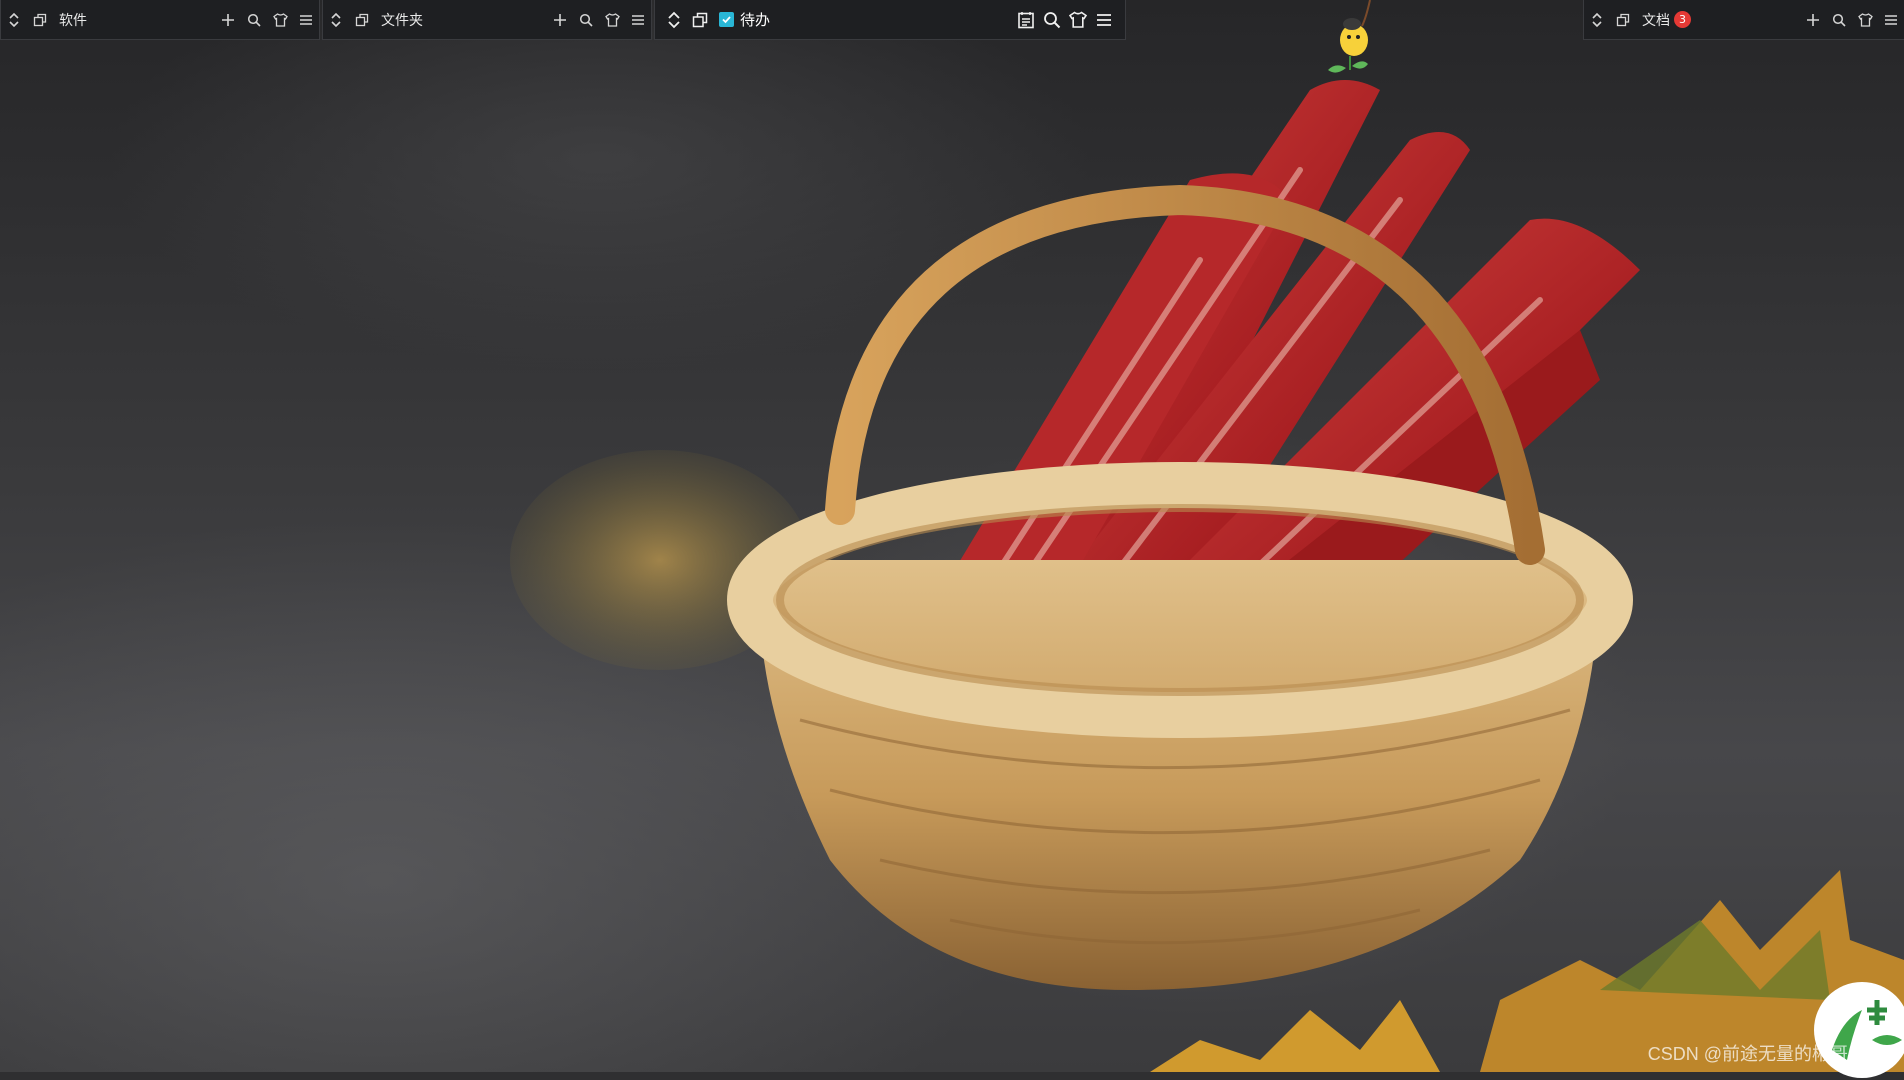 This screenshot has height=1080, width=1904. I want to click on fence-todo: 待办, so click(890, 20).